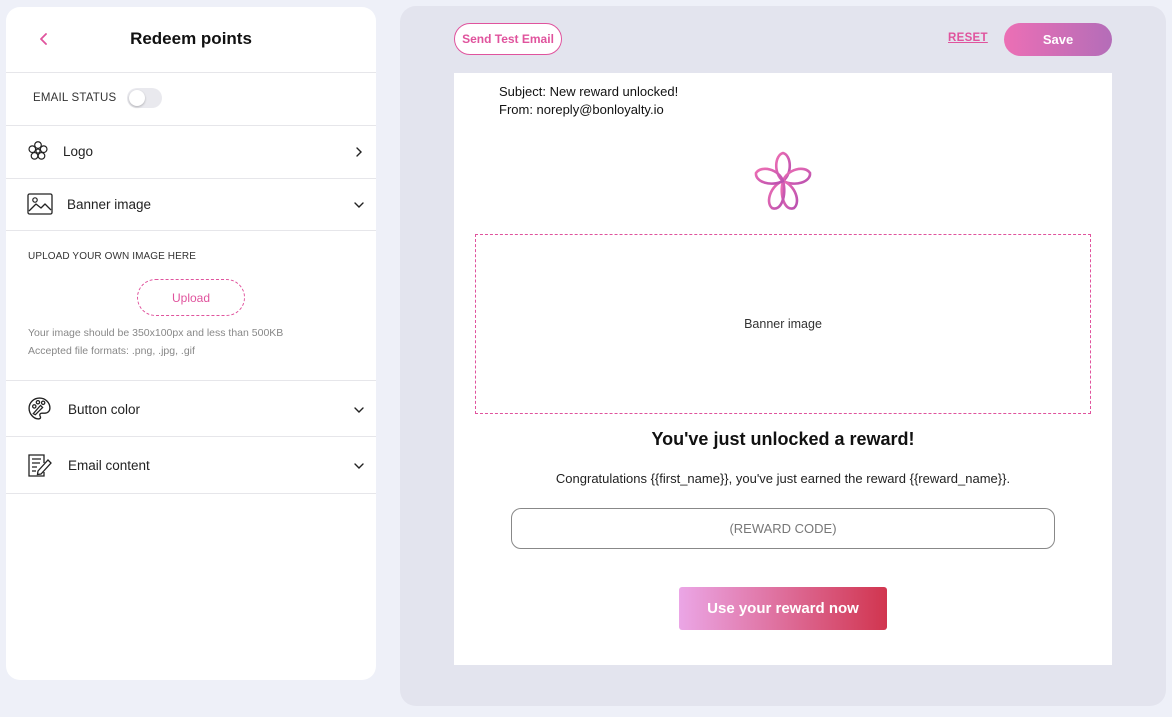  I want to click on upload-format-hint: Accepted file formats: .png, .jpg, .gif, so click(111, 351).